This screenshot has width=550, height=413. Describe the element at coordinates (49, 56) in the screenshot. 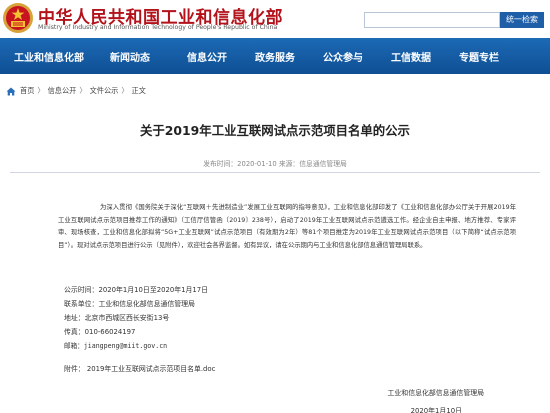

I see `nav-item-miit: 工业和信息化部` at that location.